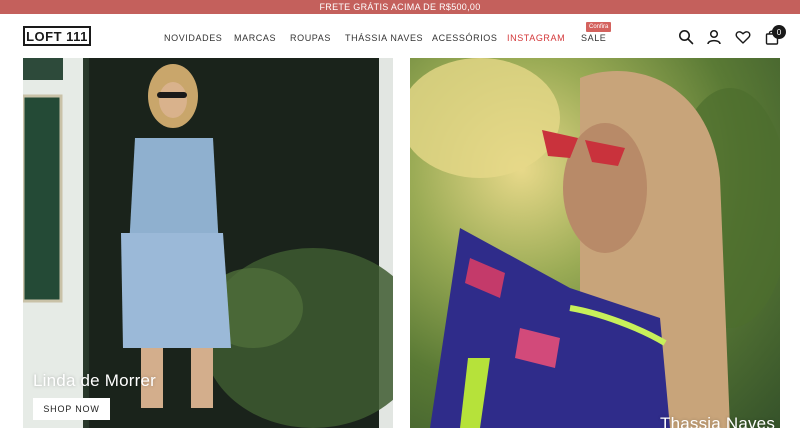 The image size is (800, 437). What do you see at coordinates (593, 38) in the screenshot?
I see `nav-item-sale: SALE` at bounding box center [593, 38].